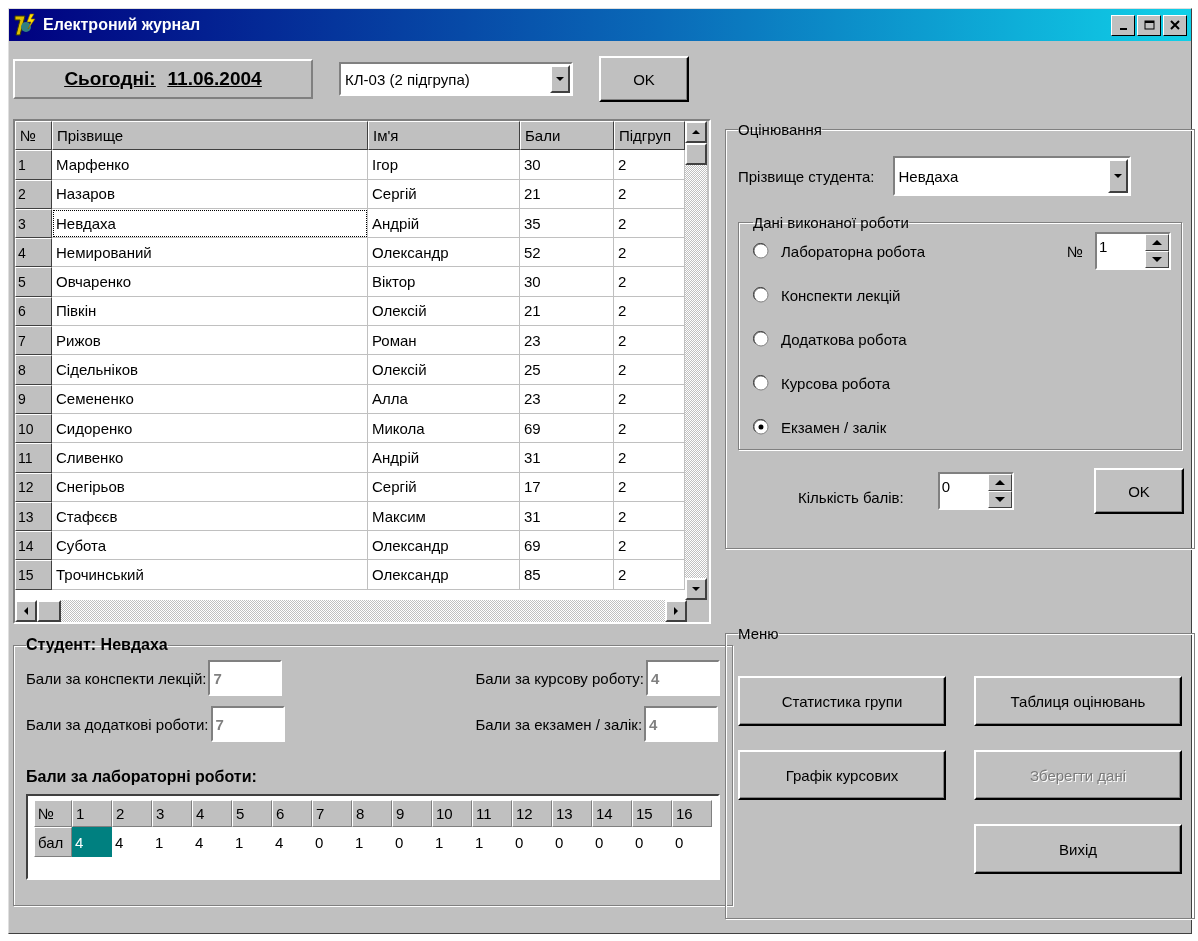 This screenshot has width=1198, height=941. Describe the element at coordinates (33, 399) in the screenshot. I see `row-header: 9` at that location.